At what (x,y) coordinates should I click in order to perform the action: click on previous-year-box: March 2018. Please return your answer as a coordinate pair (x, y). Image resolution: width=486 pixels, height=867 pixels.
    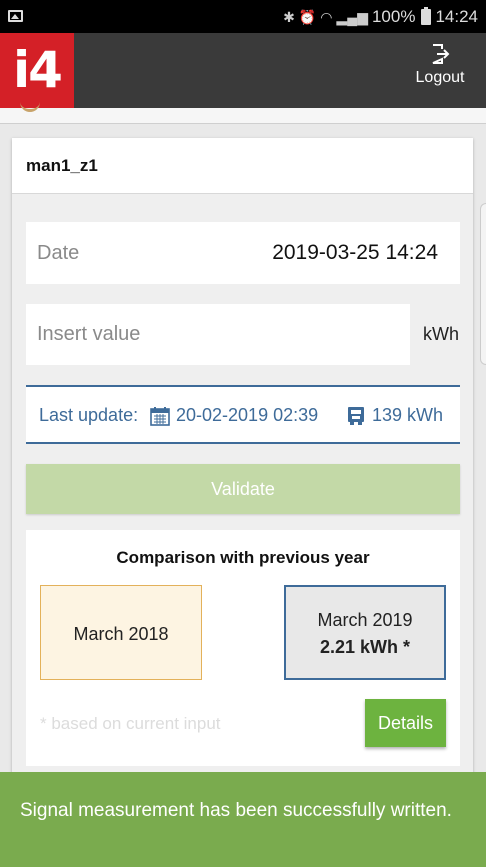
    Looking at the image, I should click on (121, 632).